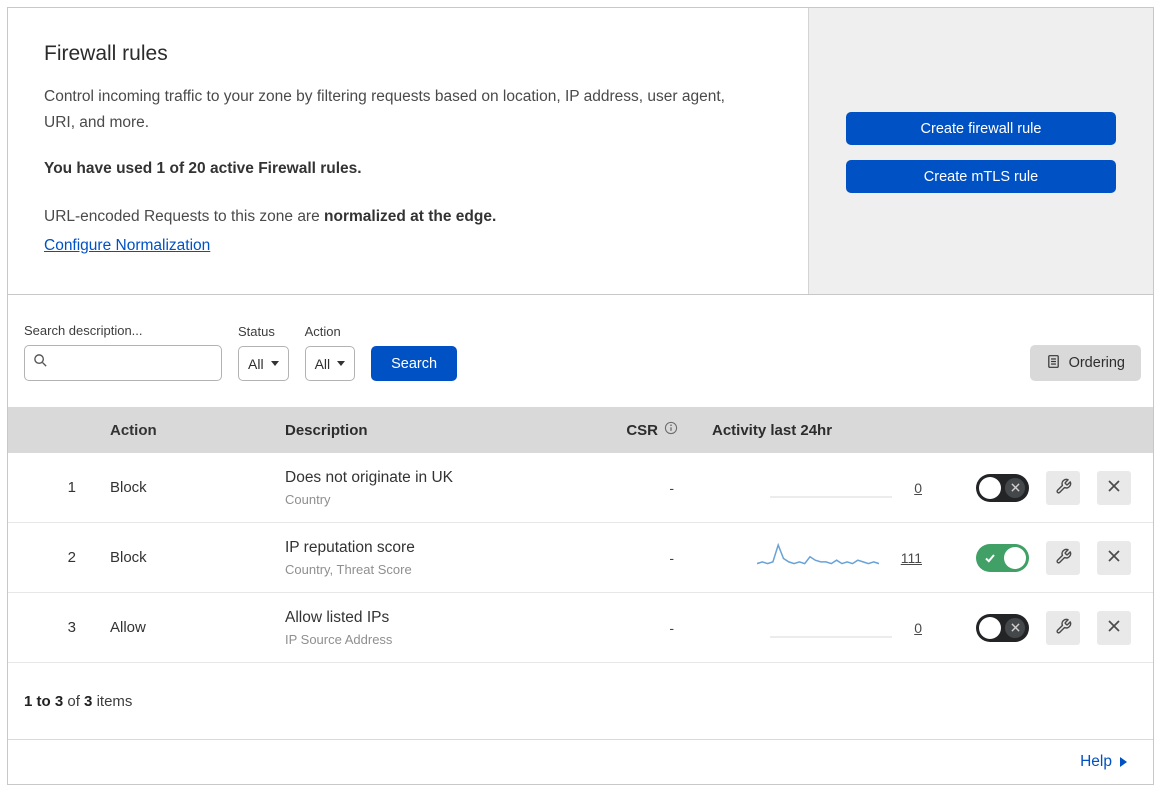 The image size is (1161, 791). I want to click on pagination-total: 3, so click(88, 701).